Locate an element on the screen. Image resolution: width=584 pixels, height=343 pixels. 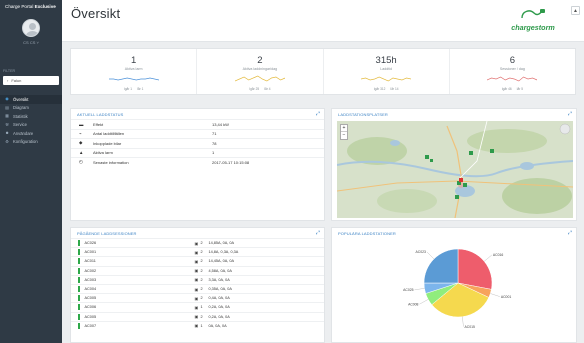
session-row: AC006 ▣ 1 0,2A, 0A, 0A is located at coordinates (197, 306).